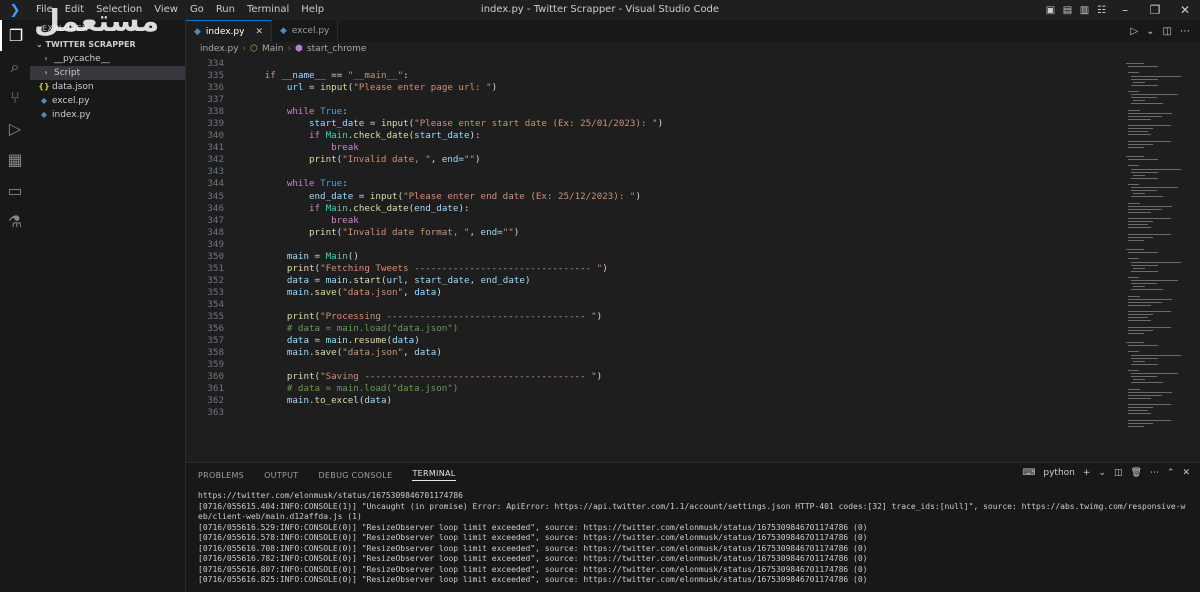  I want to click on menu-run: Run, so click(225, 10).